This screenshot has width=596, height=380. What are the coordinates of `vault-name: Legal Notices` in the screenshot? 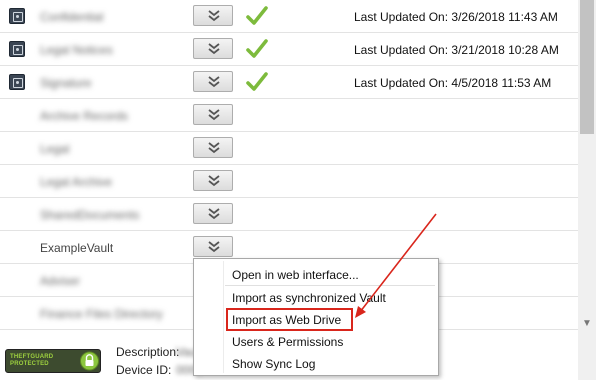 It's located at (76, 50).